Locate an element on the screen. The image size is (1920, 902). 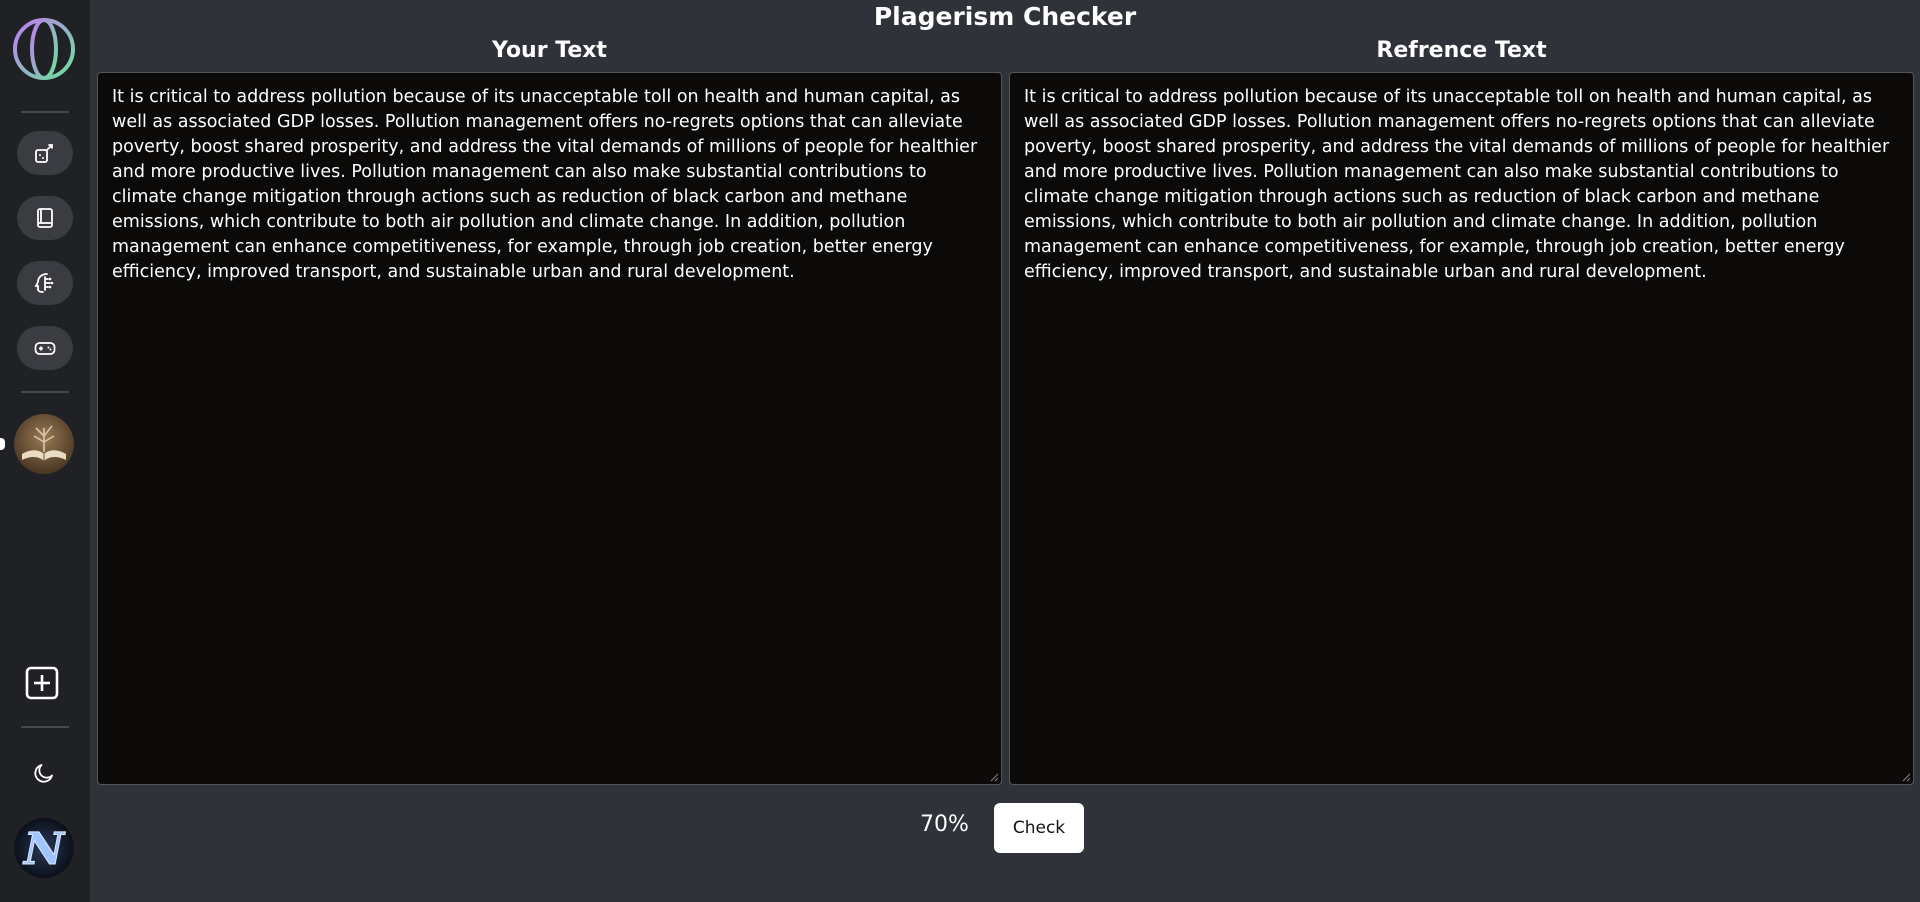
sidebar: N is located at coordinates (45, 451).